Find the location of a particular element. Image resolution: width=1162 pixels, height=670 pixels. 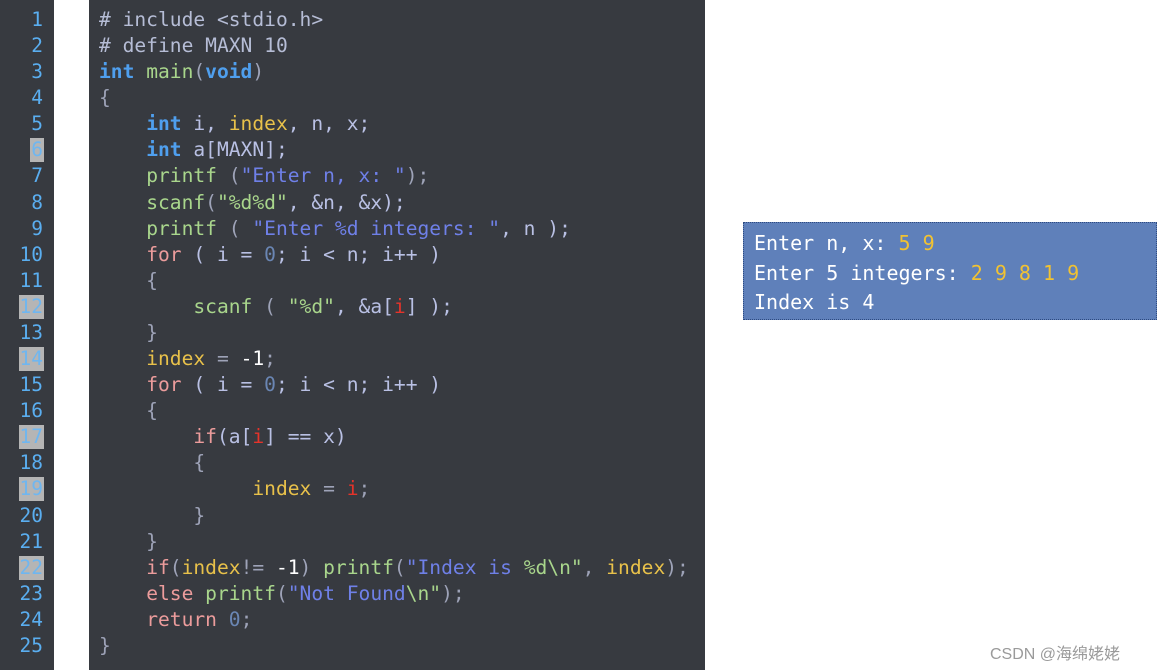

line-number-label: 2 is located at coordinates (37, 46).